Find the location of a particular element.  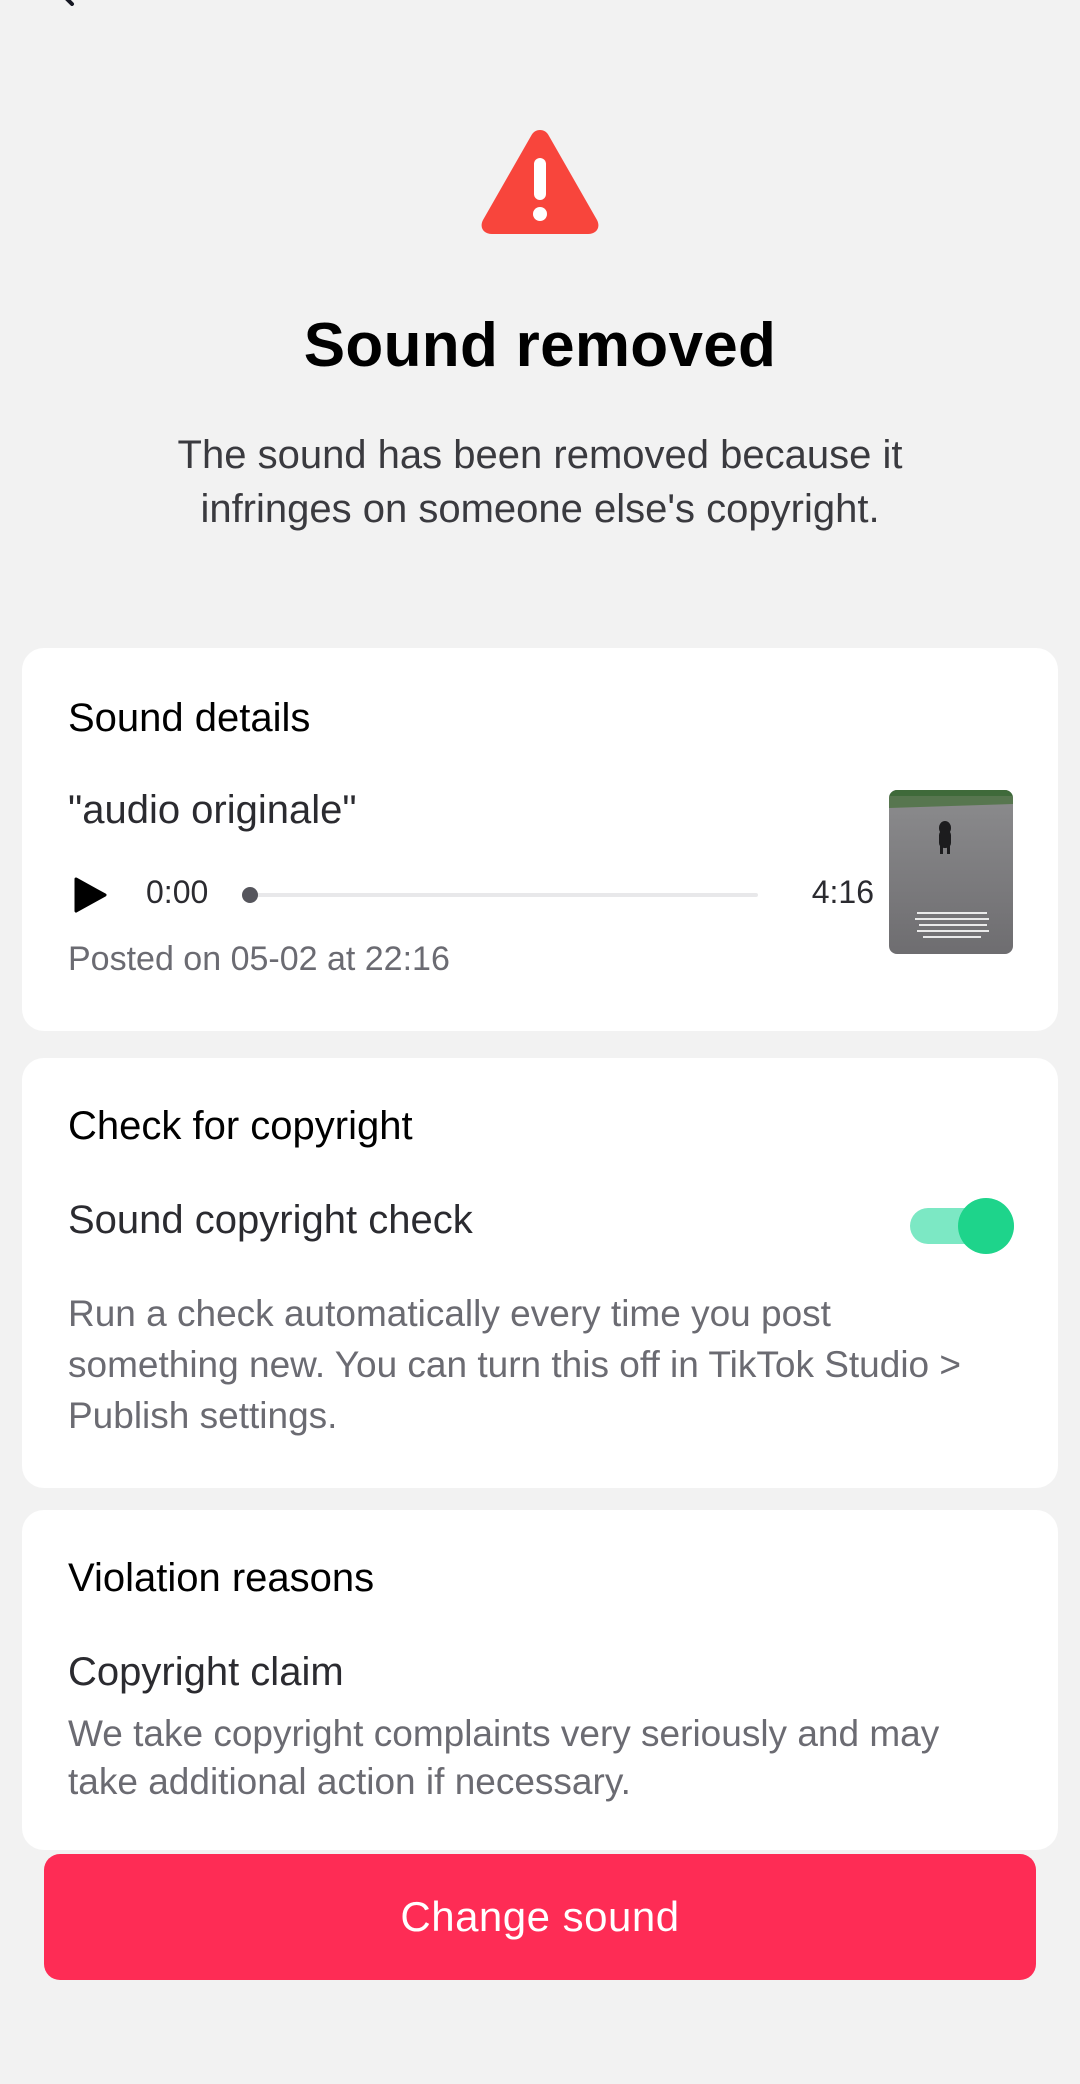

copyright-check-title: Check for copyright is located at coordinates (240, 1126).